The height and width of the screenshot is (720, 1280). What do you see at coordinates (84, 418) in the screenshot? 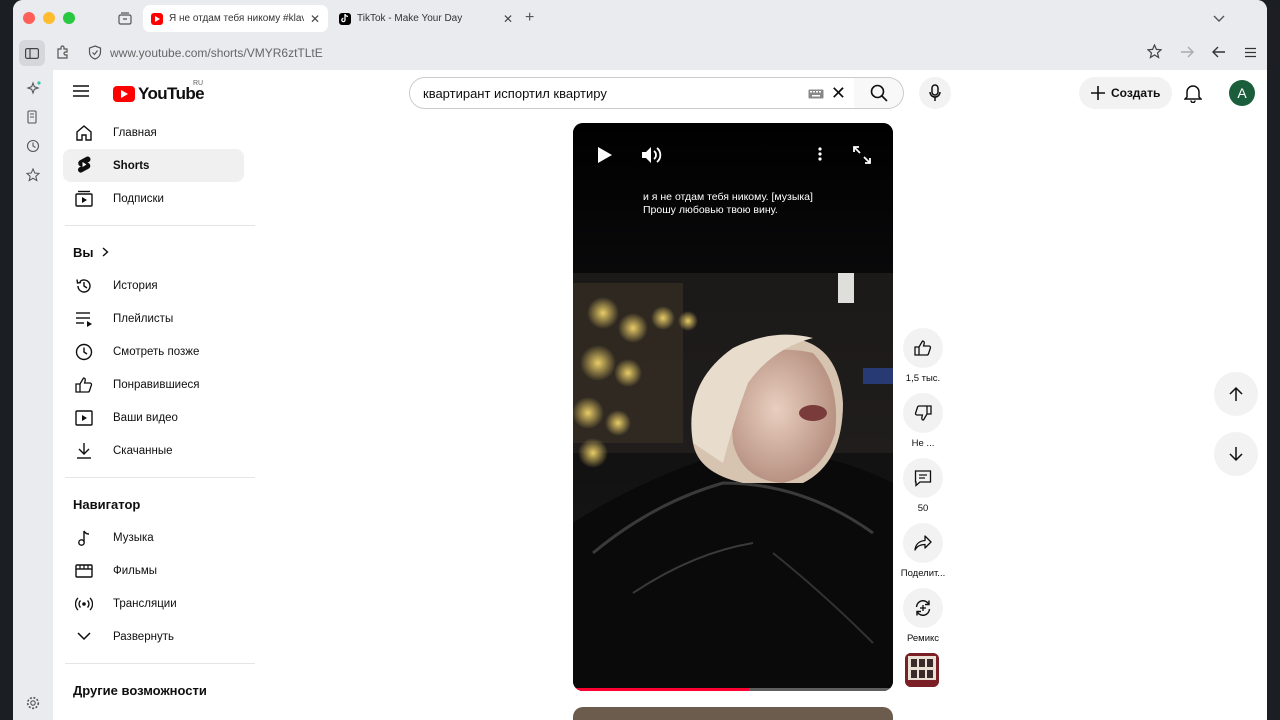
I see `your-videos-icon` at bounding box center [84, 418].